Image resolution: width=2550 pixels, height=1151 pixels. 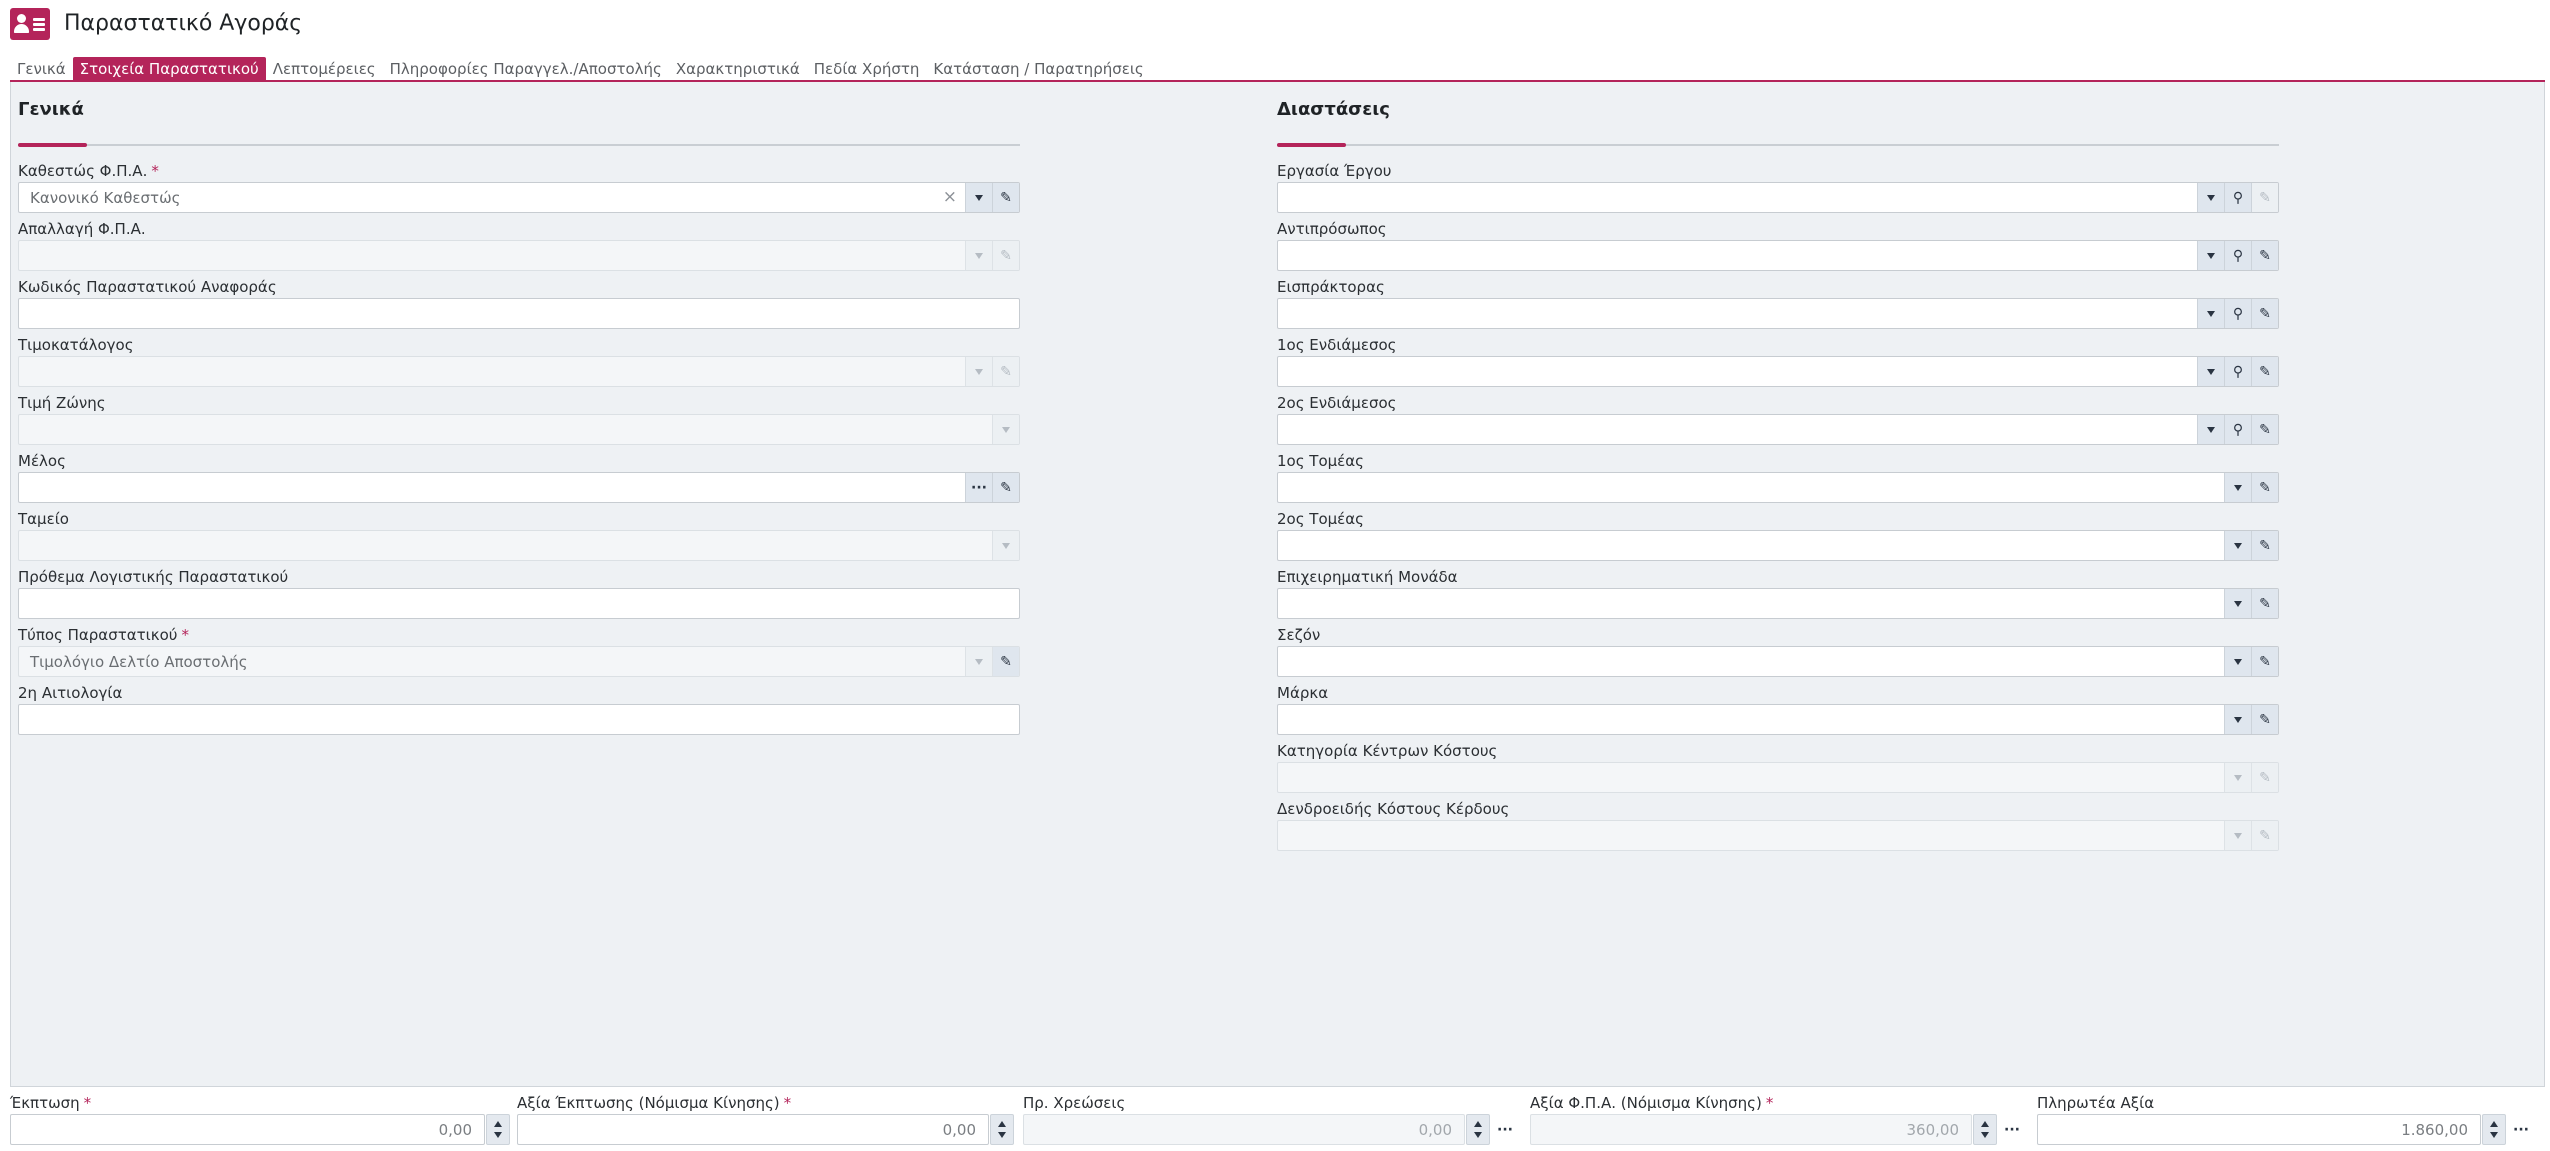 What do you see at coordinates (519, 255) in the screenshot?
I see `vat-exemption-select: ✎` at bounding box center [519, 255].